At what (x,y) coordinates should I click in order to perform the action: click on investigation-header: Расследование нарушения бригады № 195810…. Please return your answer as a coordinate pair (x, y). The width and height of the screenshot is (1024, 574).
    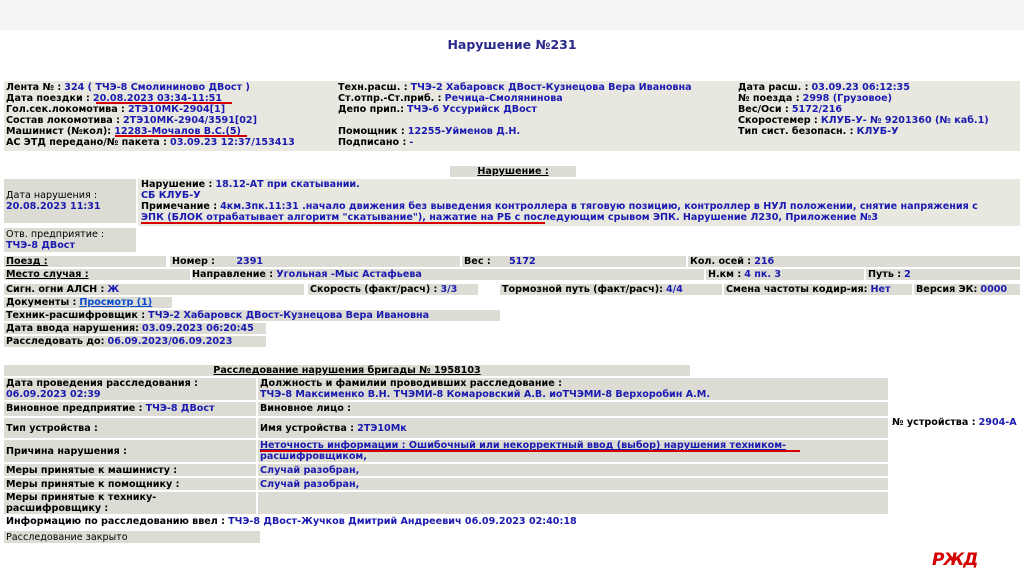
    Looking at the image, I should click on (347, 370).